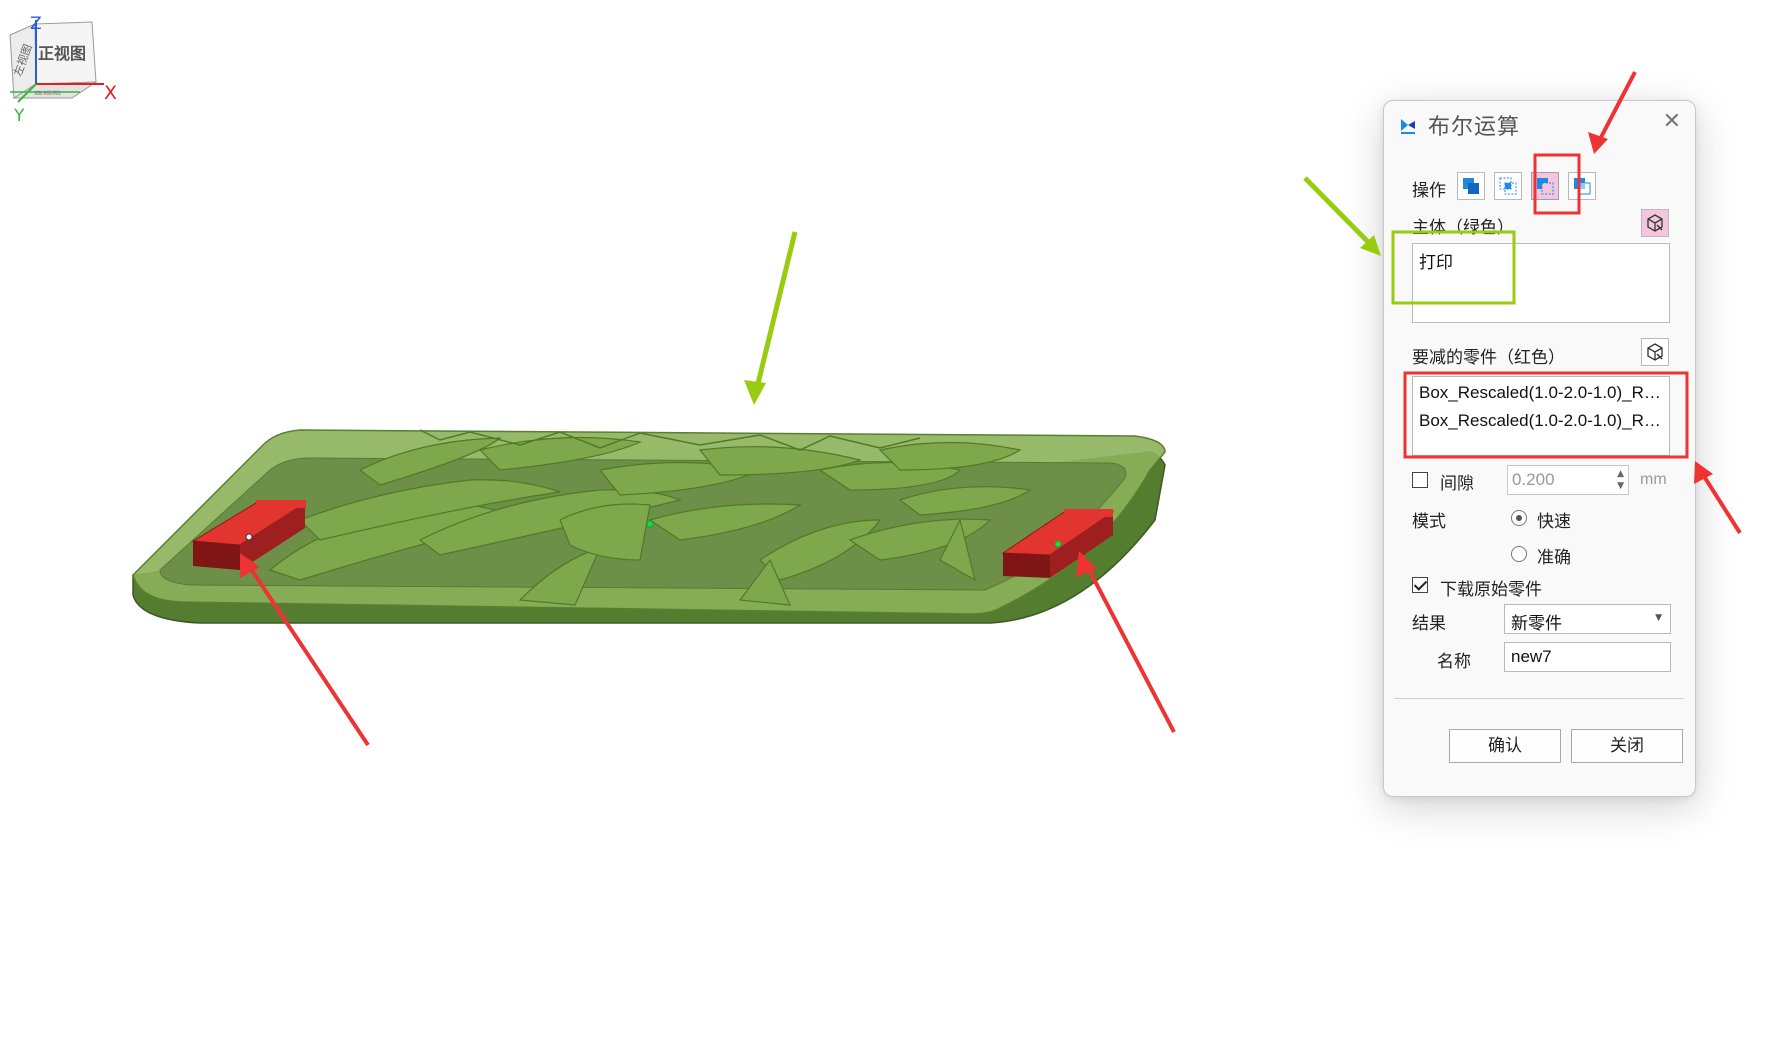 The height and width of the screenshot is (1053, 1787). I want to click on close-button: 关闭, so click(1627, 746).